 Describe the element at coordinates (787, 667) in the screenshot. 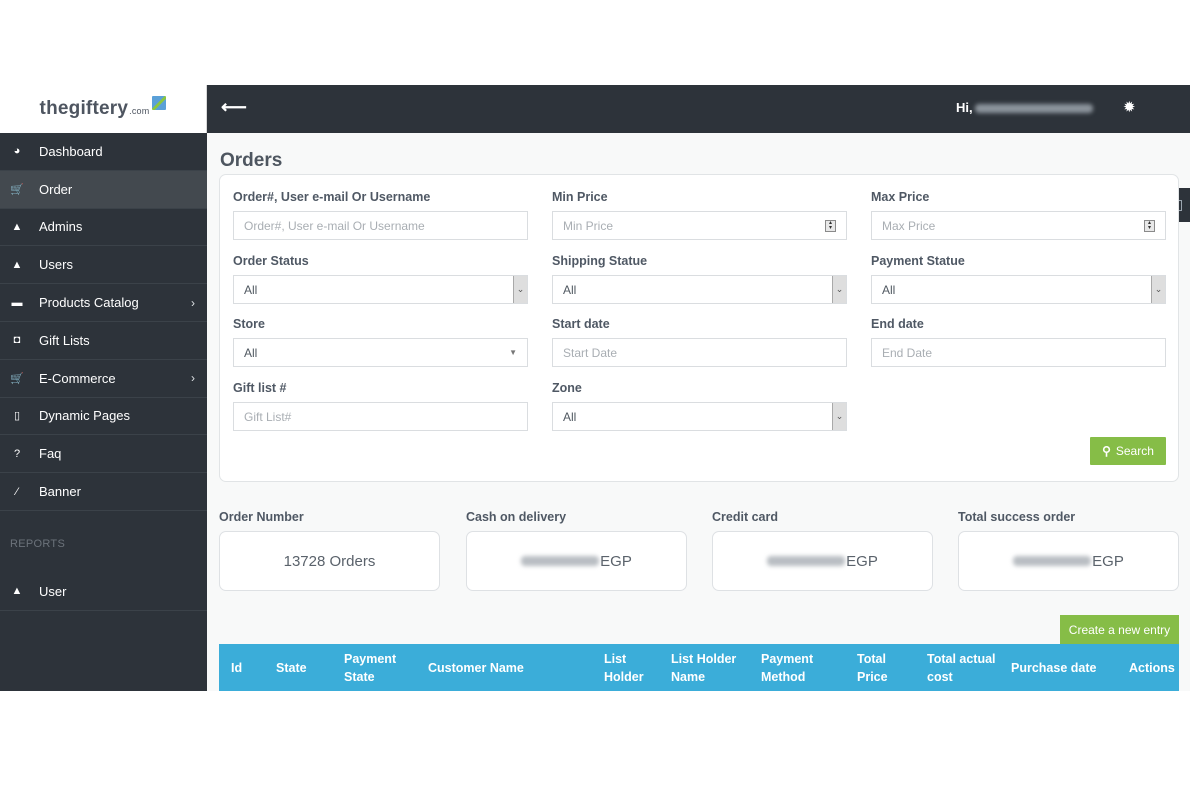

I see `column-header-payment-method: Payment Method` at that location.